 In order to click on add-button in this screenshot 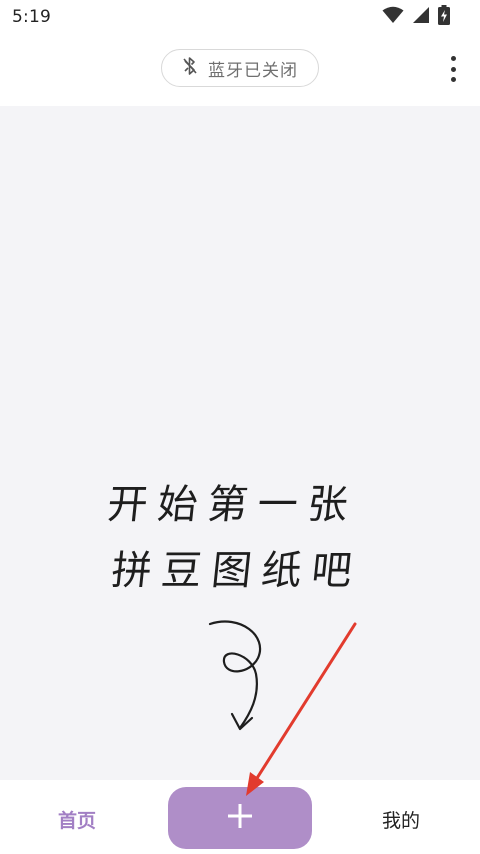, I will do `click(240, 818)`.